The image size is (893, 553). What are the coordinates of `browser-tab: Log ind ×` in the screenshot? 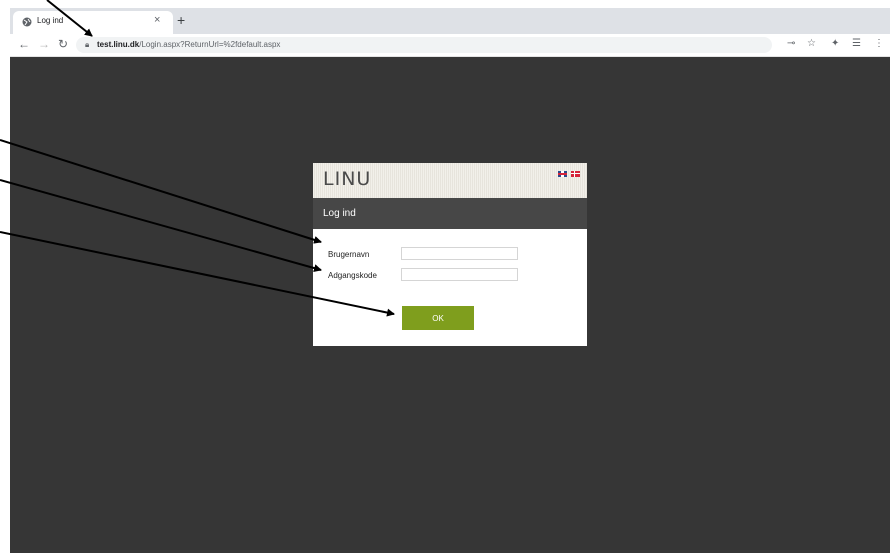 It's located at (93, 22).